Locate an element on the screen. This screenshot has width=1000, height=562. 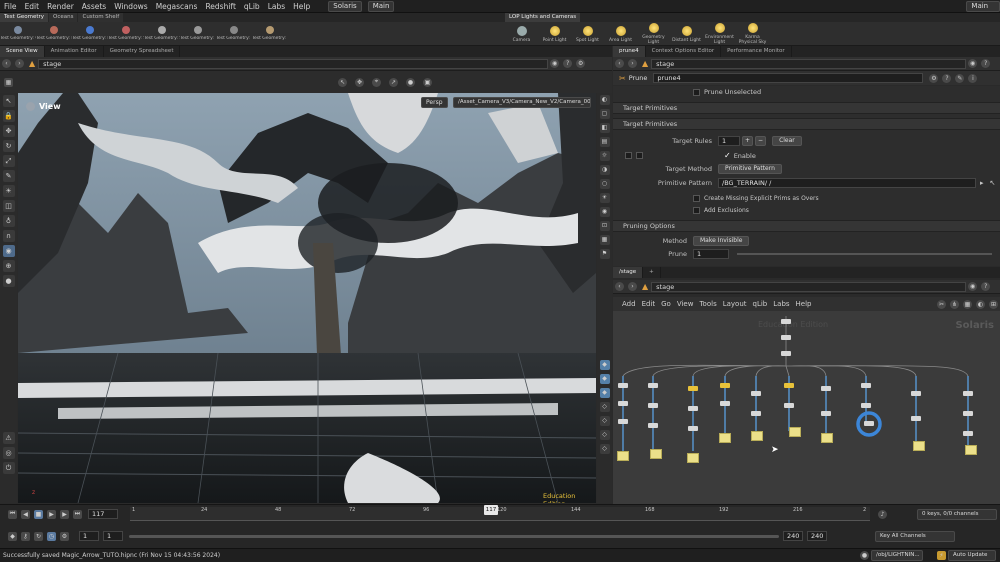
shelf-tool-5: Test Geometry is located at coordinates (198, 34).